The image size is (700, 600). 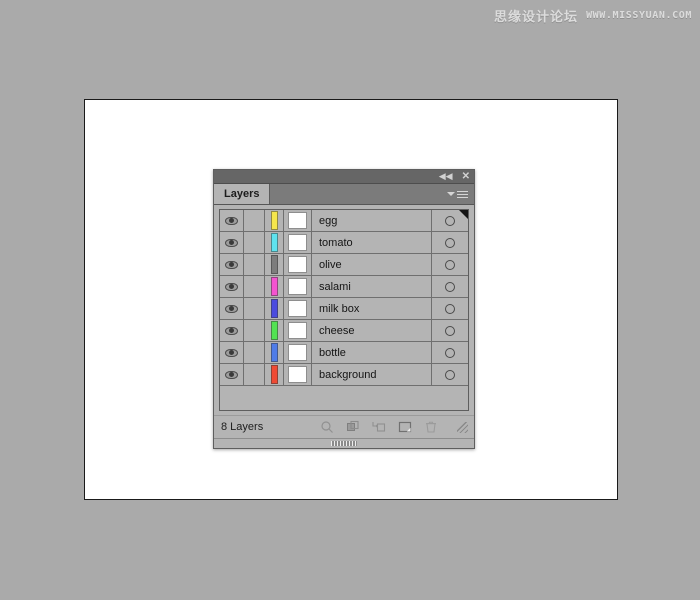 I want to click on layer-name: bottle, so click(x=372, y=352).